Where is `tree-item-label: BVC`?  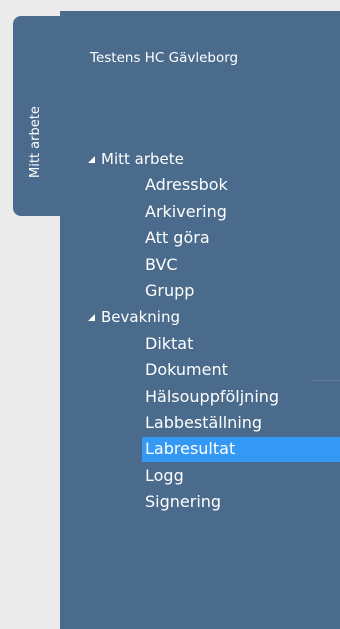 tree-item-label: BVC is located at coordinates (161, 264).